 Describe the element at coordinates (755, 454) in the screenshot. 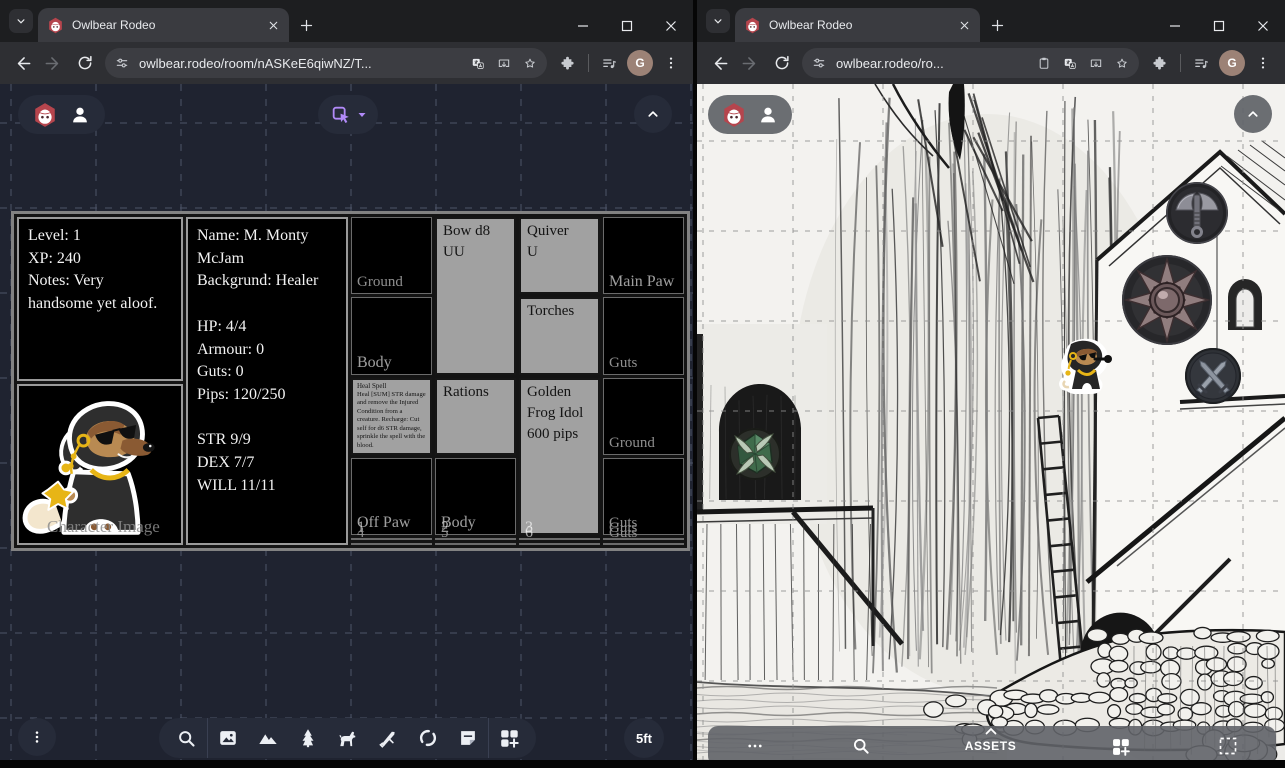

I see `green-gem-token` at that location.